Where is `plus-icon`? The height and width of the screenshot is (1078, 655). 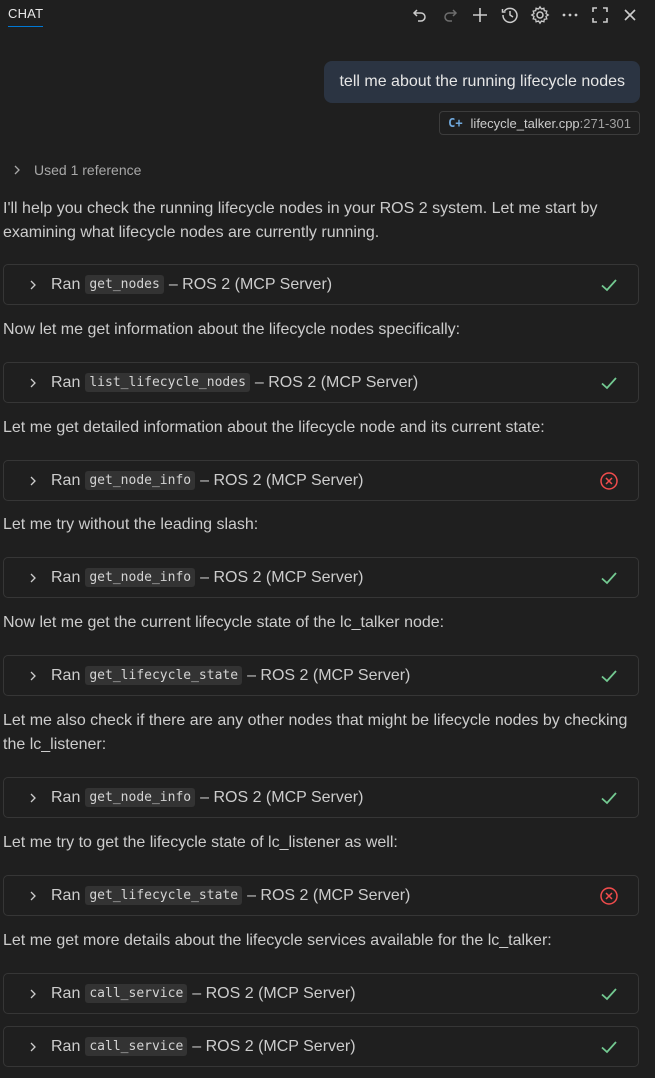 plus-icon is located at coordinates (480, 15).